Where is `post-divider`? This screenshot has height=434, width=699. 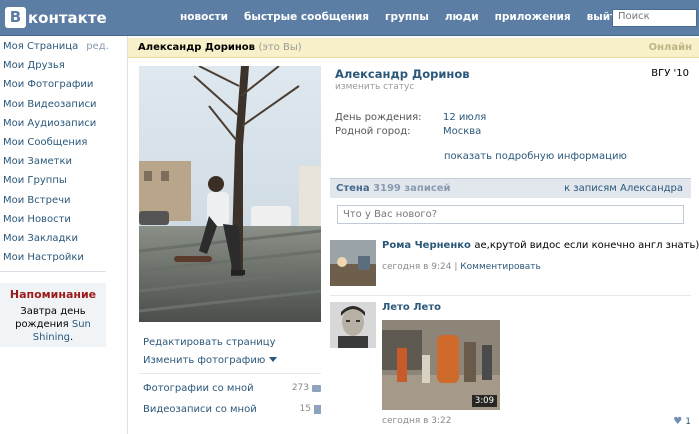
post-divider is located at coordinates (510, 295).